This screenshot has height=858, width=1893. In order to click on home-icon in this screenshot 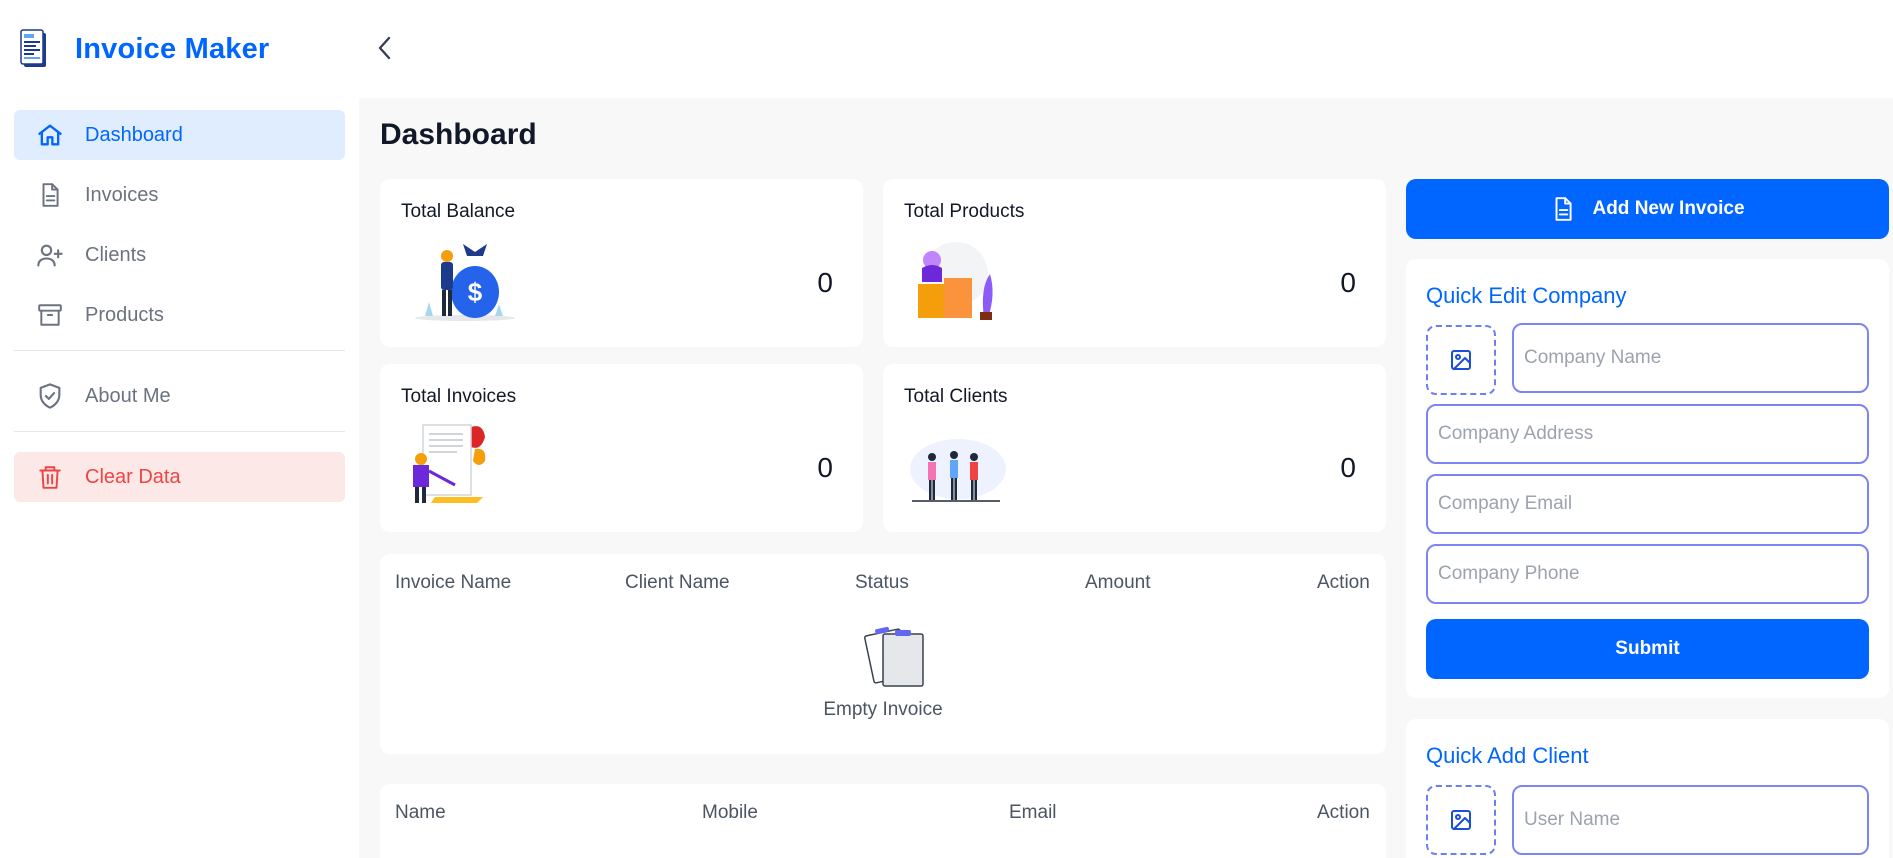, I will do `click(50, 135)`.